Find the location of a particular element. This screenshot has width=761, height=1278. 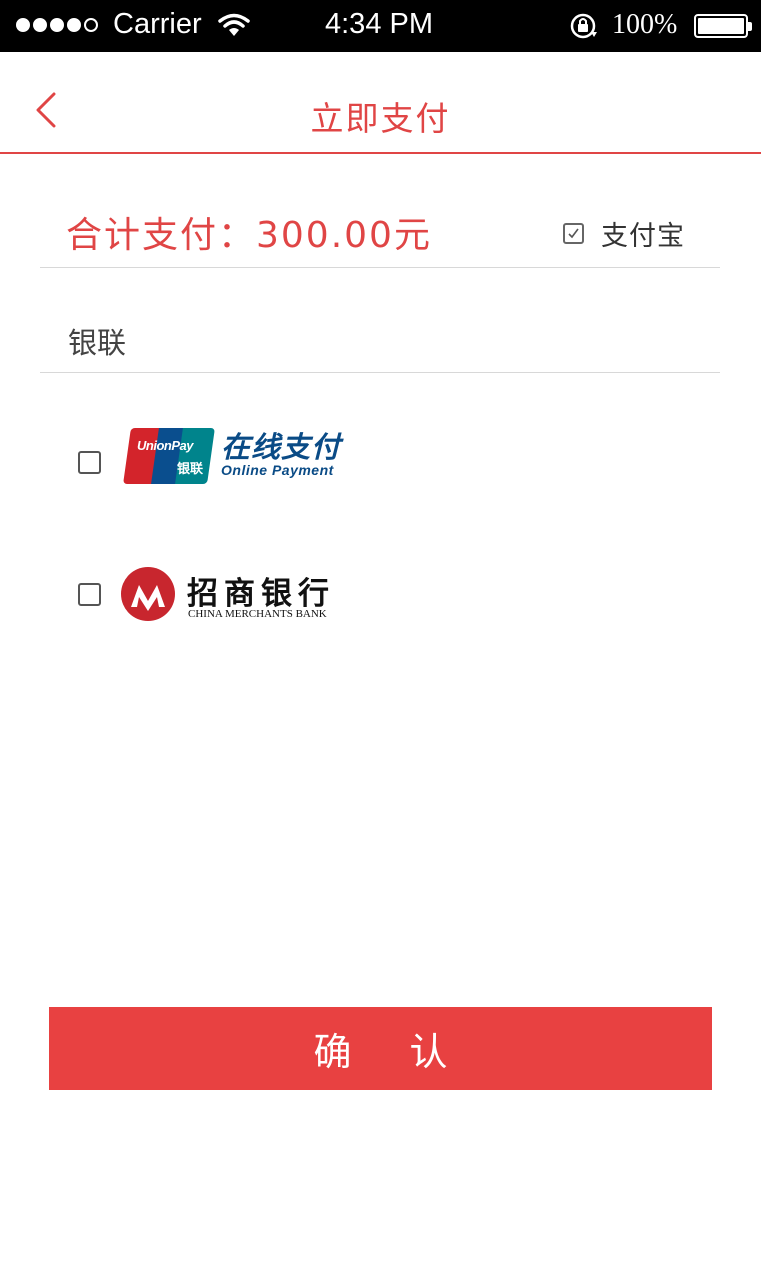

bank-option-cmb: 招商银行 CHINA MERCHANTS BANK is located at coordinates (210, 594).